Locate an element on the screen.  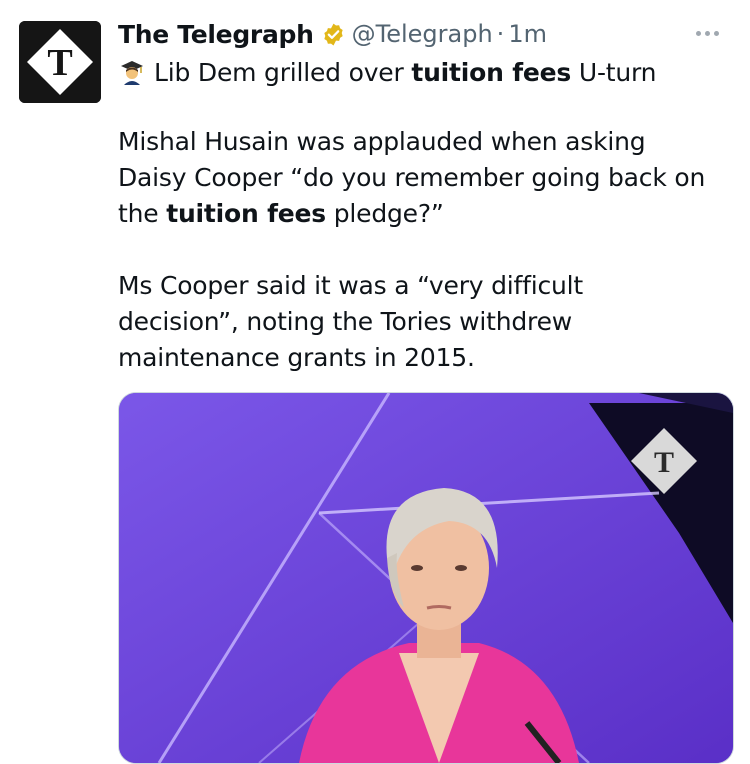
verified-badge-icon is located at coordinates (333, 34).